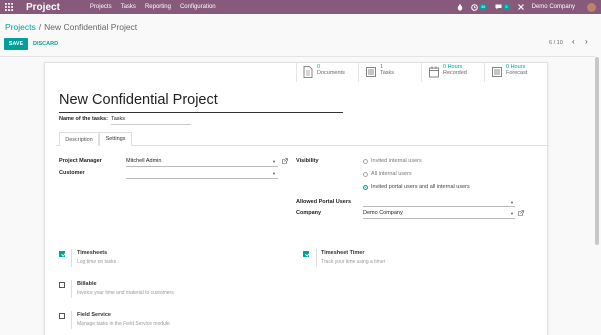 The width and height of the screenshot is (601, 335). What do you see at coordinates (556, 43) in the screenshot?
I see `pager-value: 6 / 10` at bounding box center [556, 43].